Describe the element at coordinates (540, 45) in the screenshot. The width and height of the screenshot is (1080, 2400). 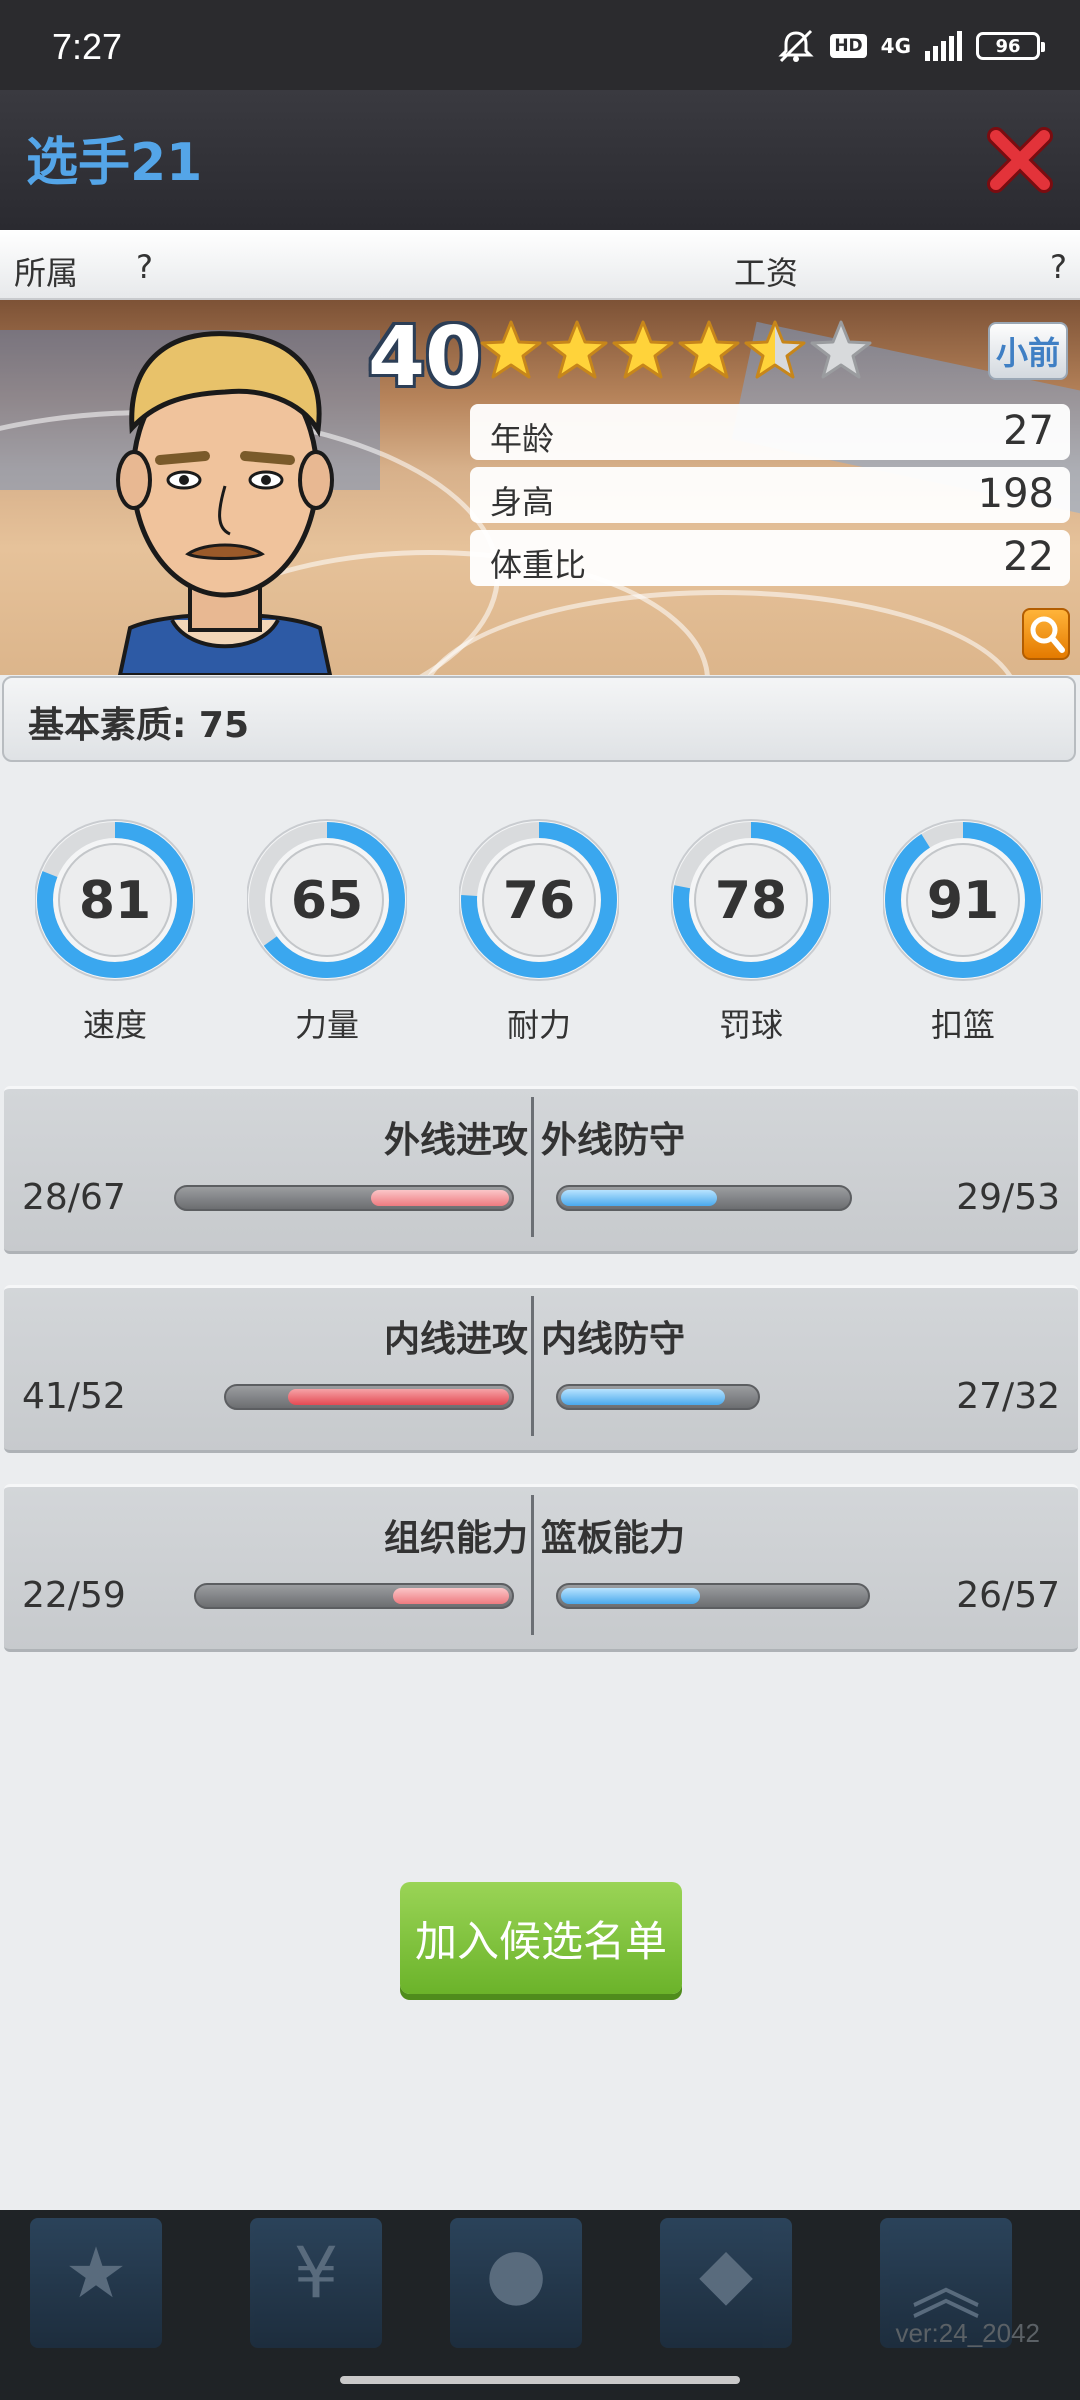
I see `status-bar: 7:27 HD 4G 96` at that location.